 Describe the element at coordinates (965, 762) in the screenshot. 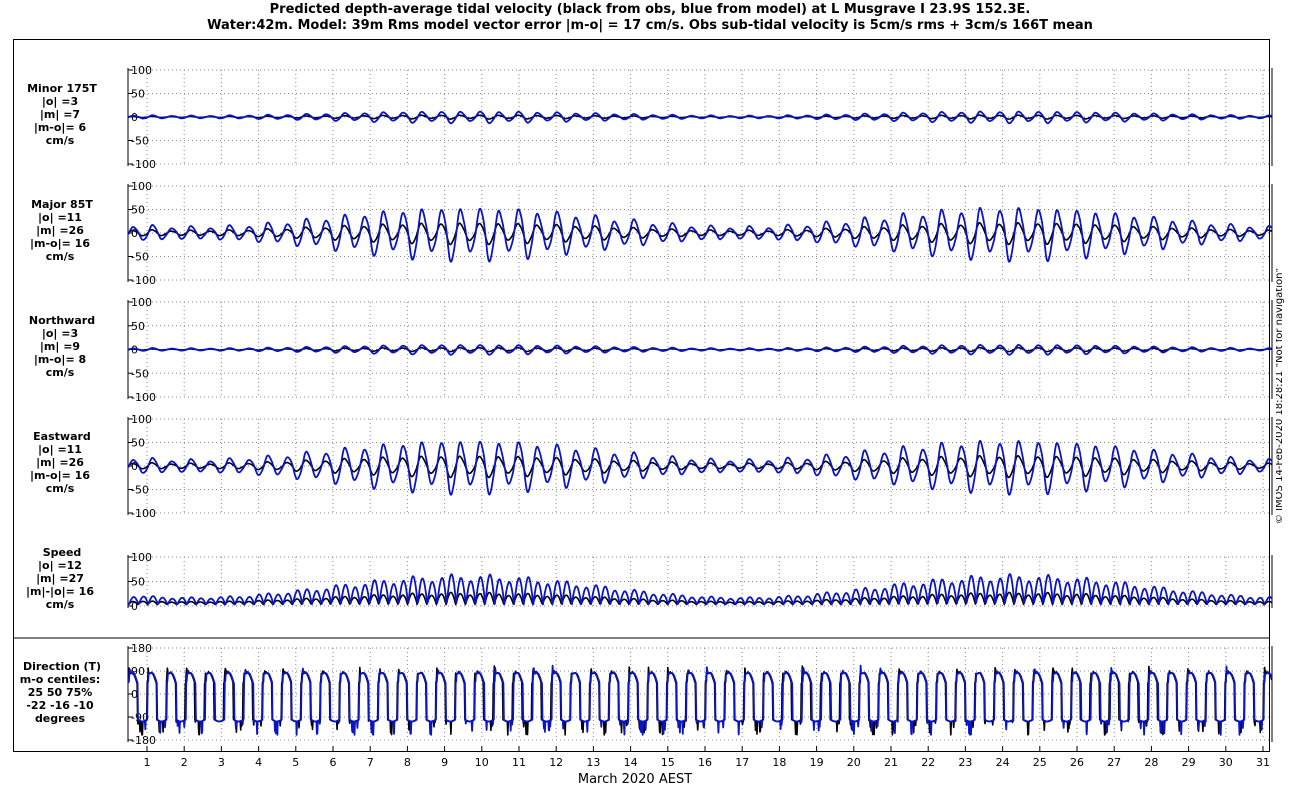

I see `x-tick-label: 23` at that location.